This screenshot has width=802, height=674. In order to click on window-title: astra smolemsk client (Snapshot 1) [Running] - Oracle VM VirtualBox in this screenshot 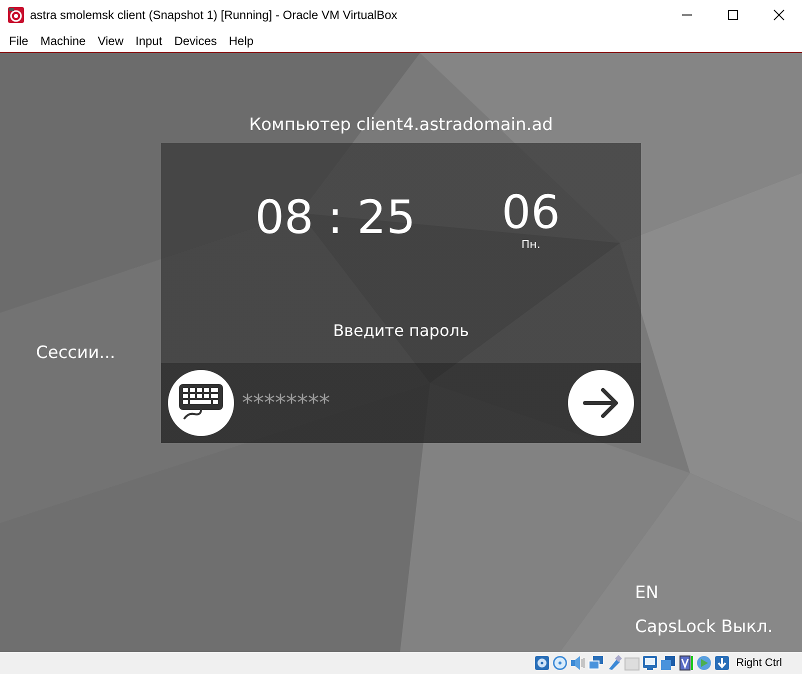, I will do `click(214, 15)`.